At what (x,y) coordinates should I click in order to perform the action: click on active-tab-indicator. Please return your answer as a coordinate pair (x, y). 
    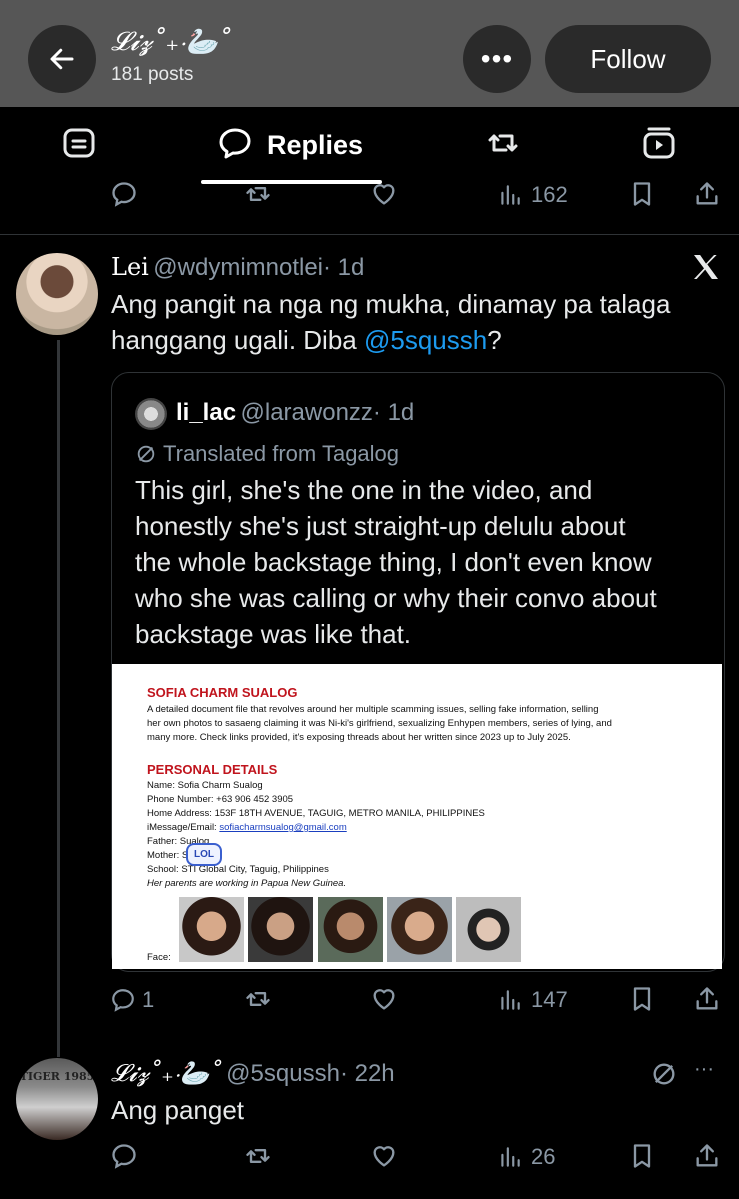
    Looking at the image, I should click on (291, 182).